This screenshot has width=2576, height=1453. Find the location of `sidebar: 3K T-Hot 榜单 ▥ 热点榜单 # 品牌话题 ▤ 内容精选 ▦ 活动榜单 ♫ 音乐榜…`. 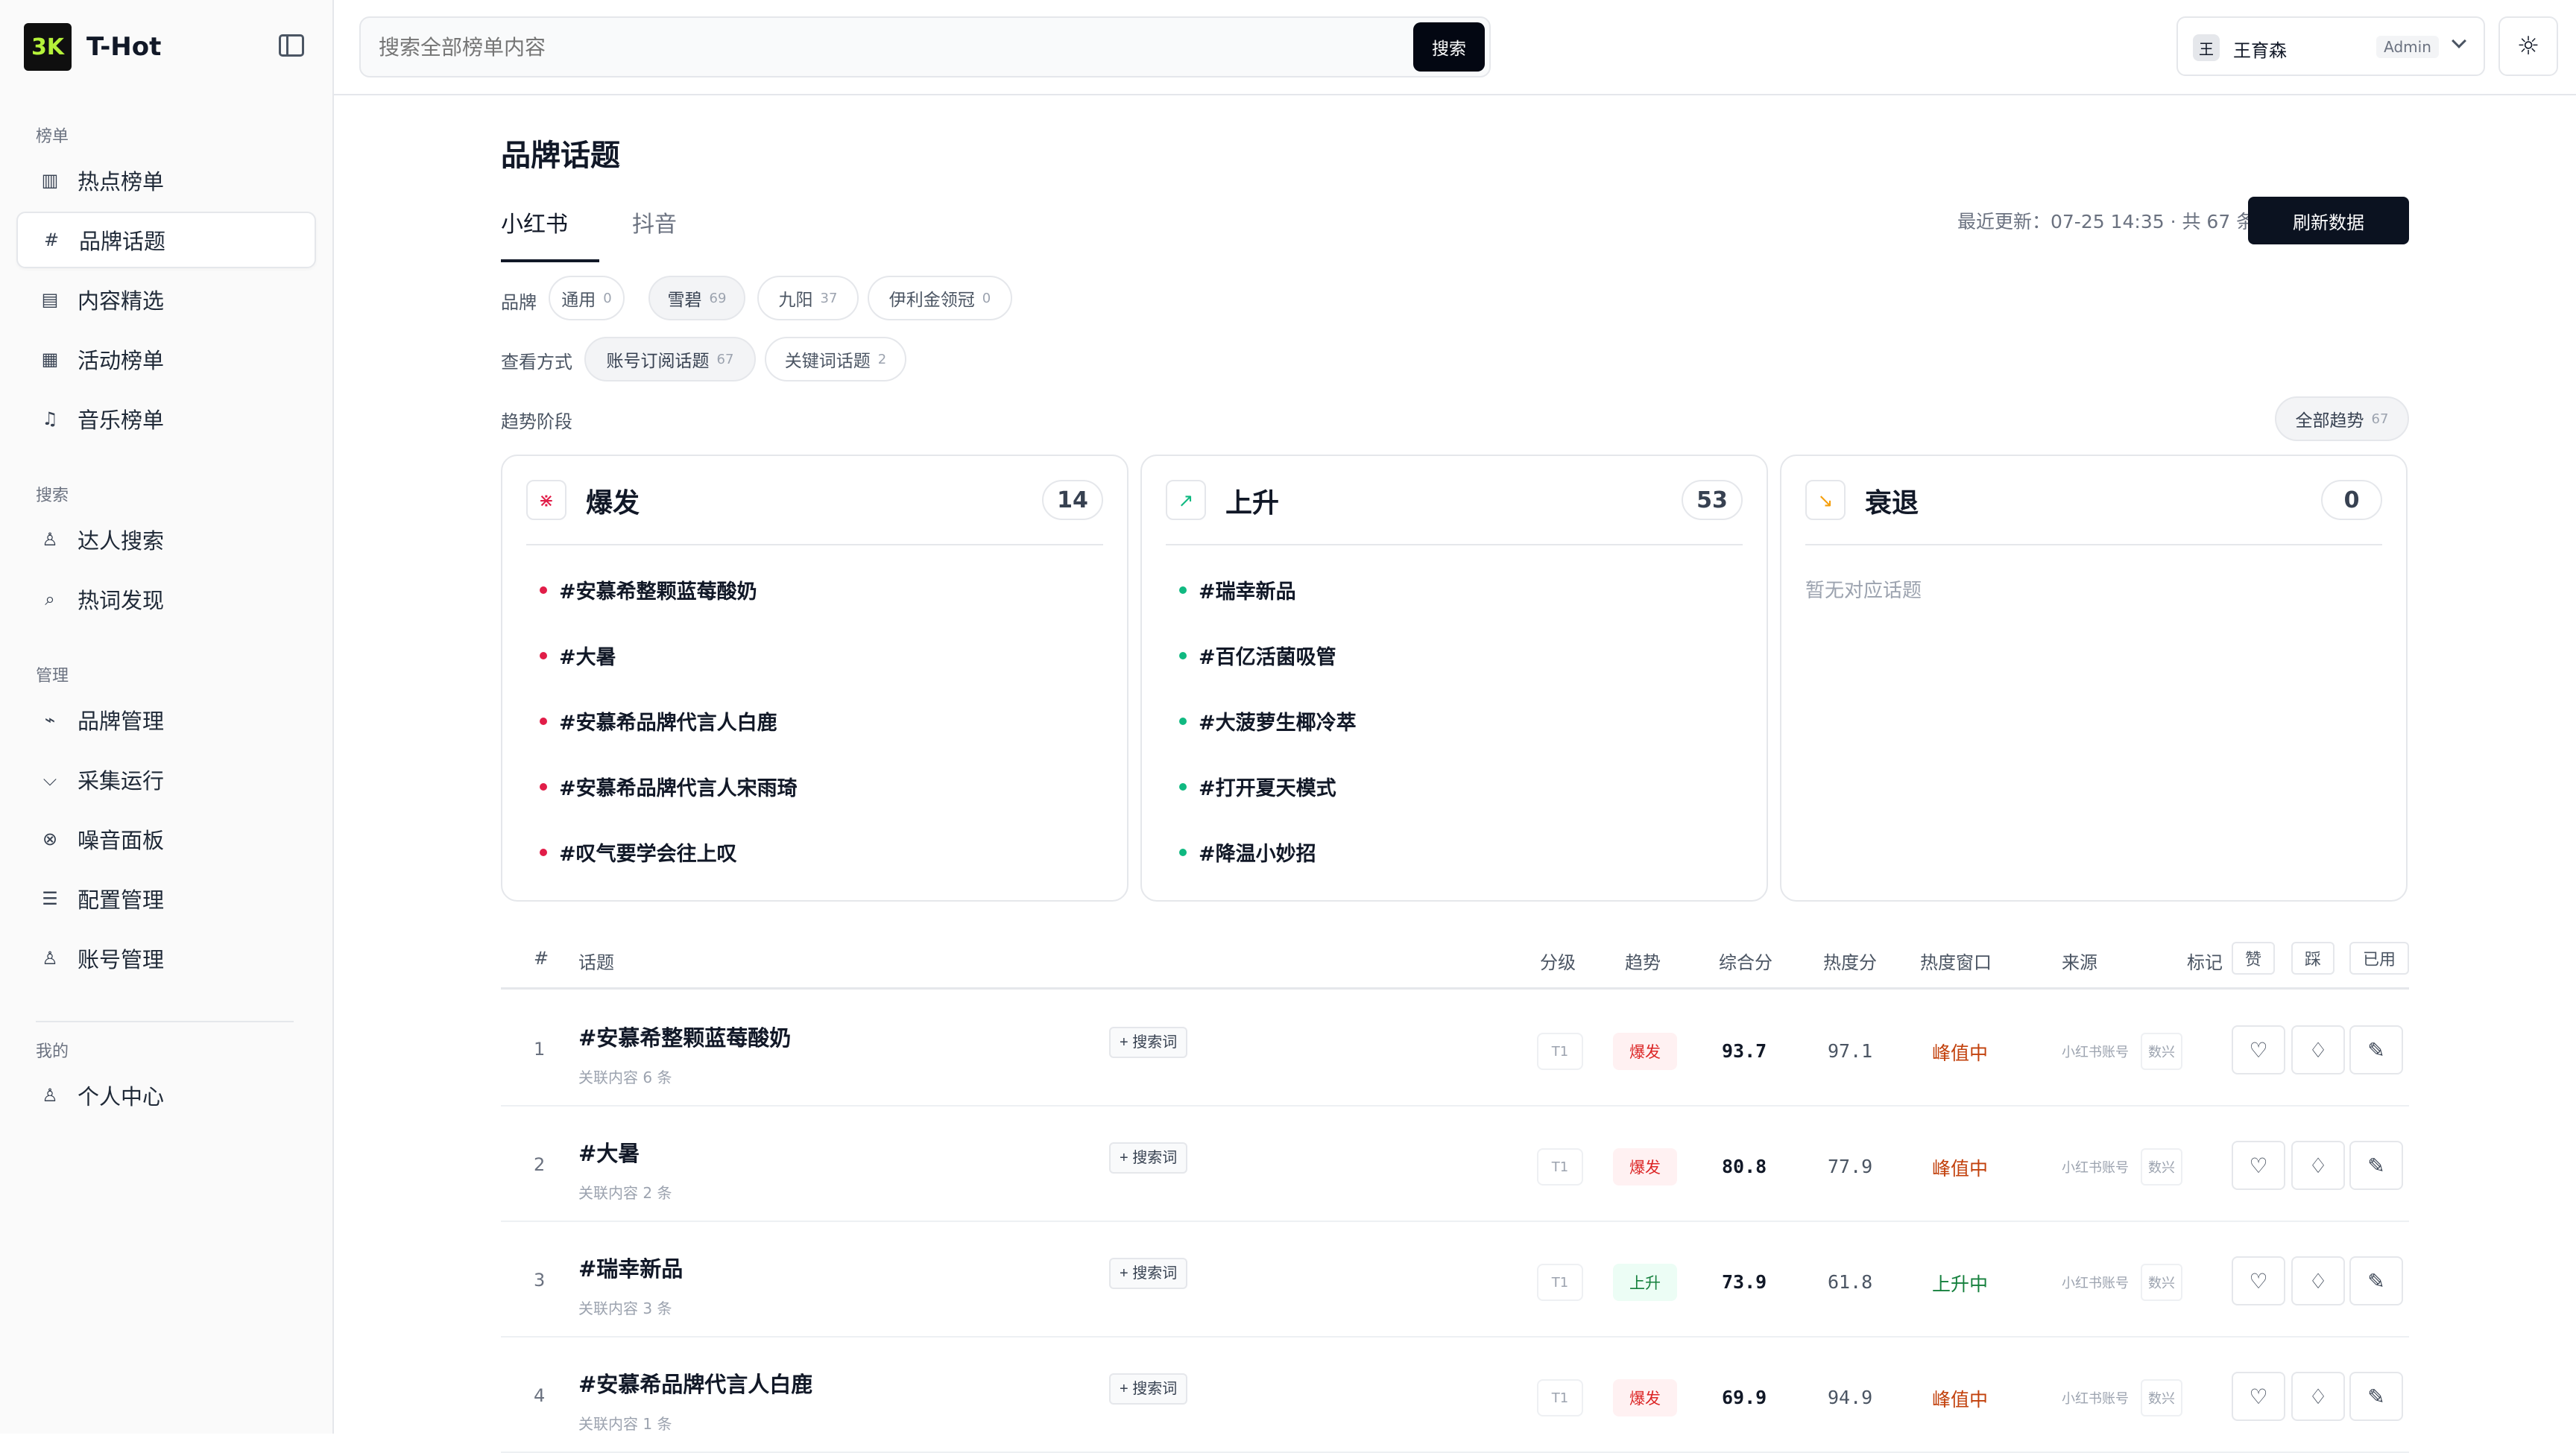

sidebar: 3K T-Hot 榜单 ▥ 热点榜单 # 品牌话题 ▤ 内容精选 ▦ 活动榜单 ♫ 音乐榜… is located at coordinates (167, 717).